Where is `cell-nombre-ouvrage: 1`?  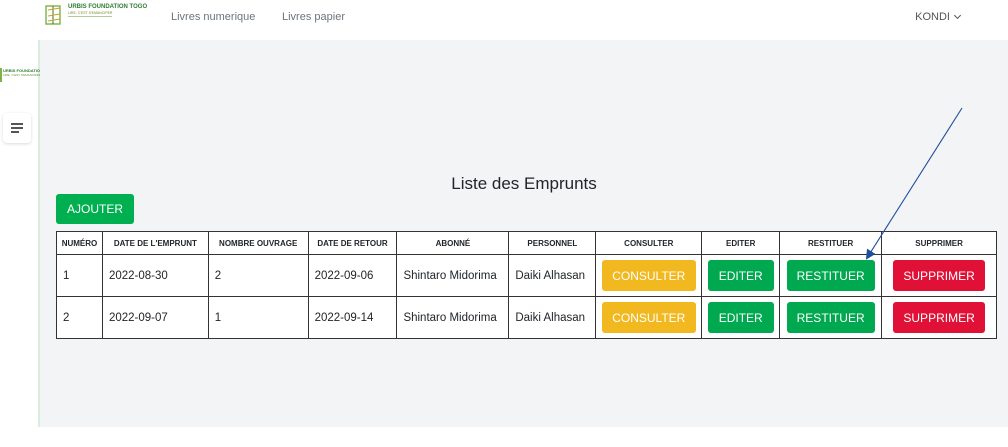 cell-nombre-ouvrage: 1 is located at coordinates (258, 317).